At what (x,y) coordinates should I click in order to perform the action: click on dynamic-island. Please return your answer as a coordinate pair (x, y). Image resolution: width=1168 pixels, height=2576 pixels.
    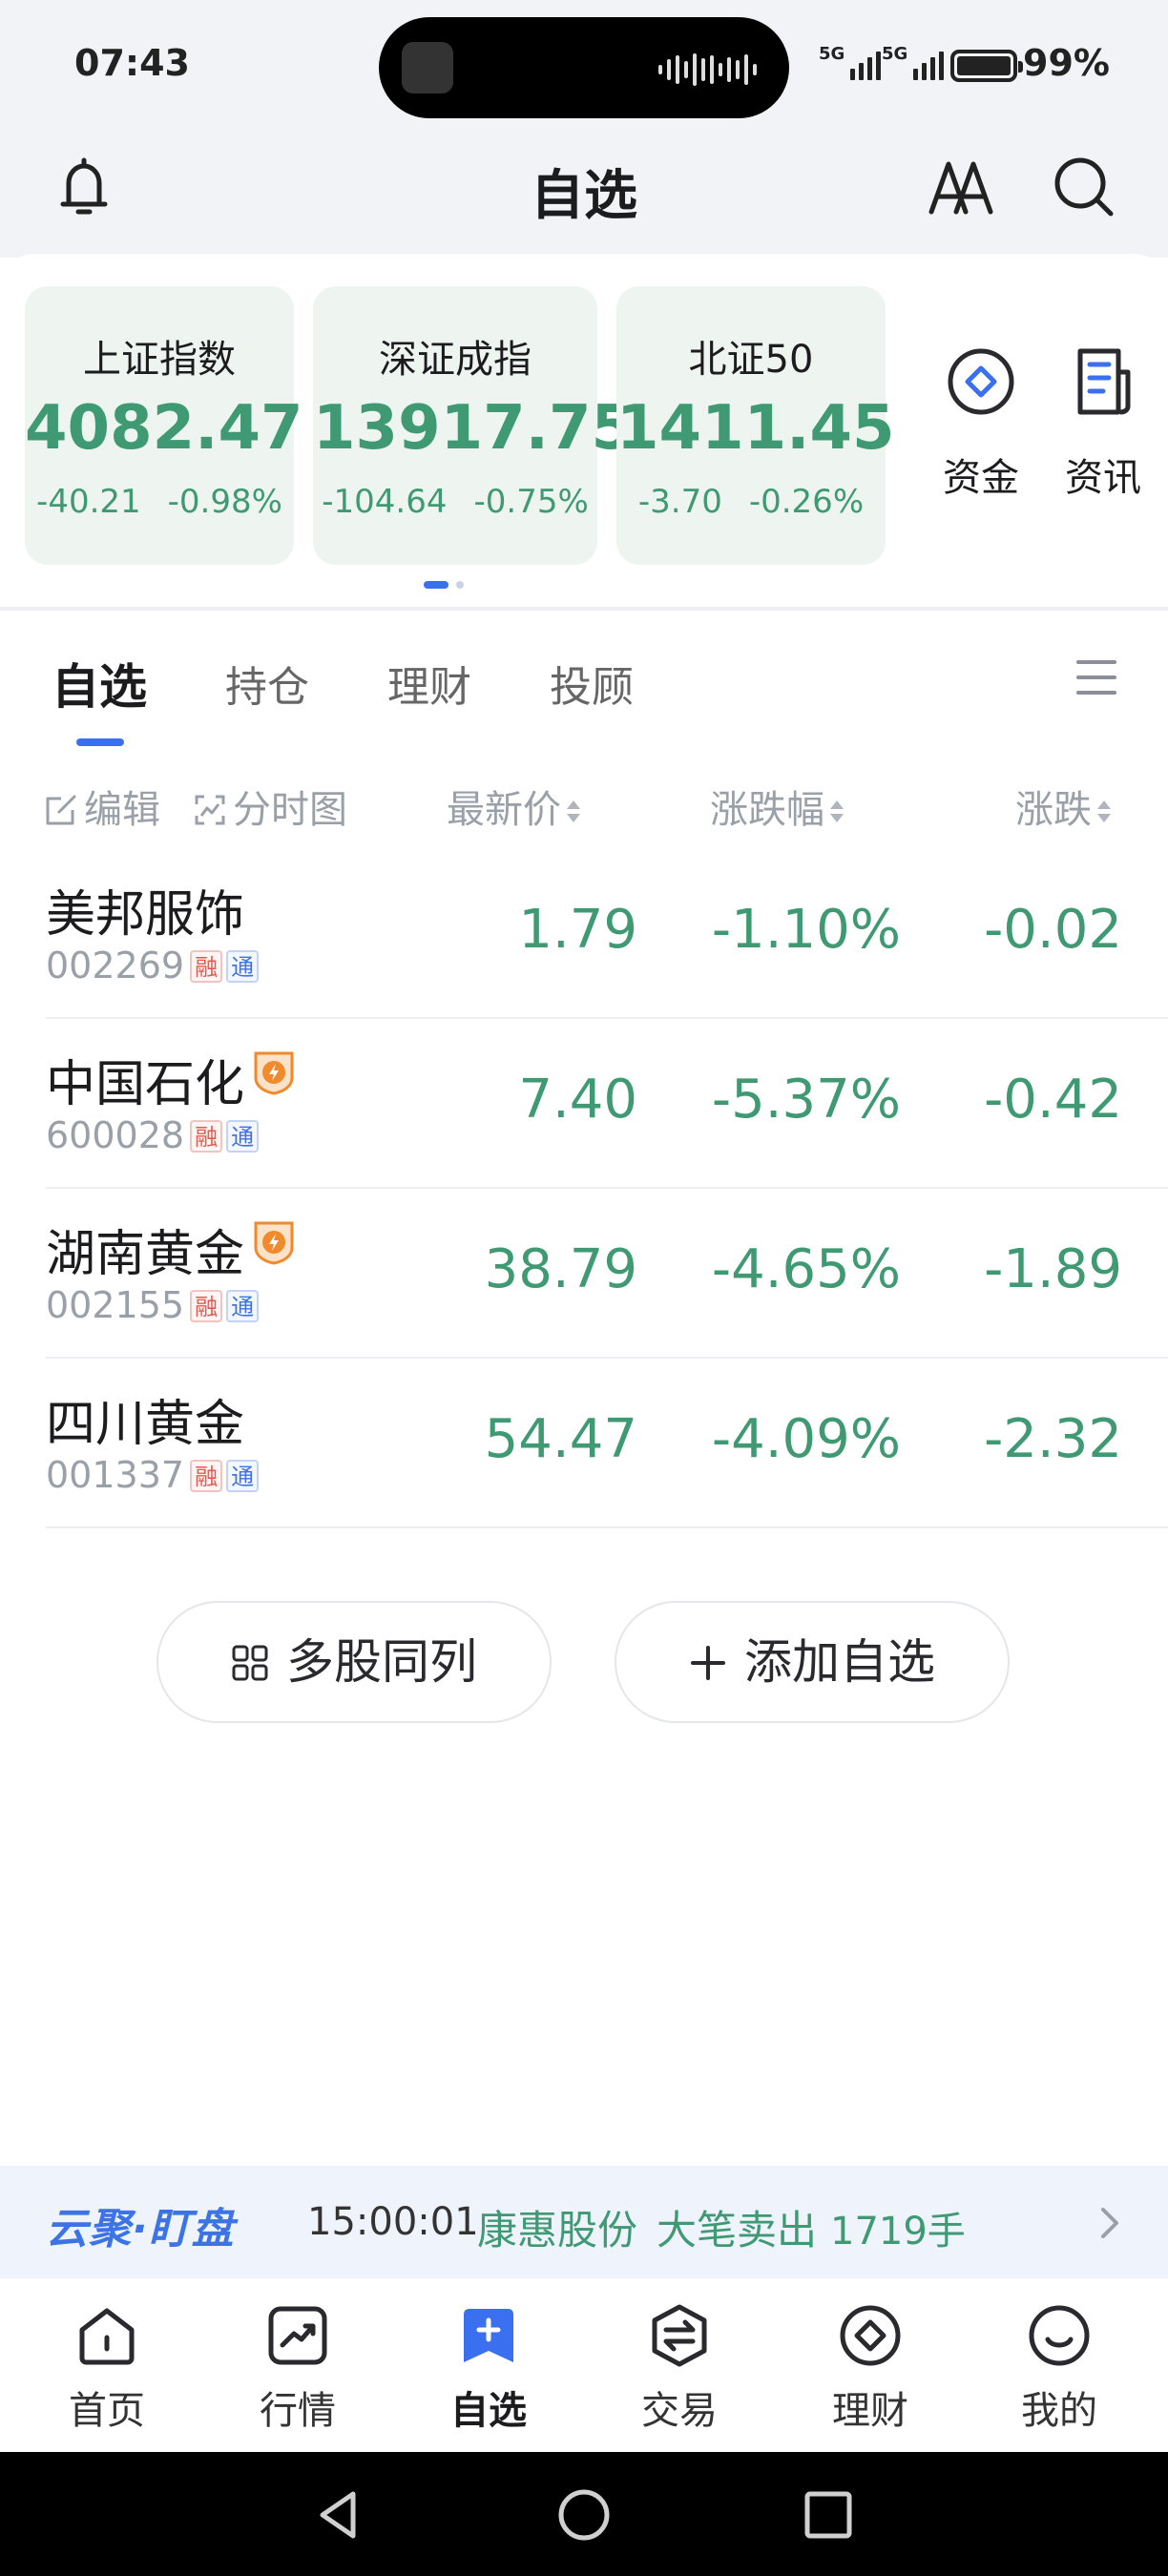
    Looking at the image, I should click on (584, 67).